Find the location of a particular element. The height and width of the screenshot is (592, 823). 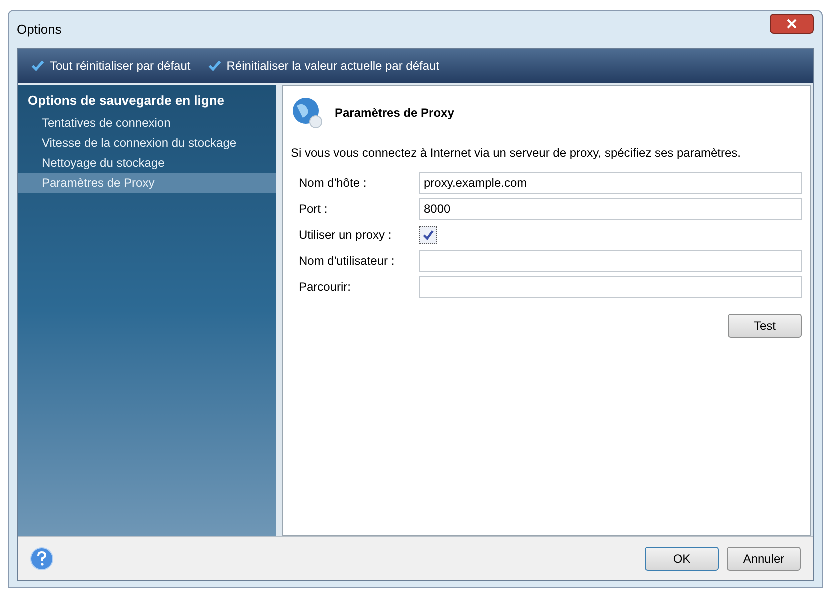

input-field: 8000 is located at coordinates (610, 209).